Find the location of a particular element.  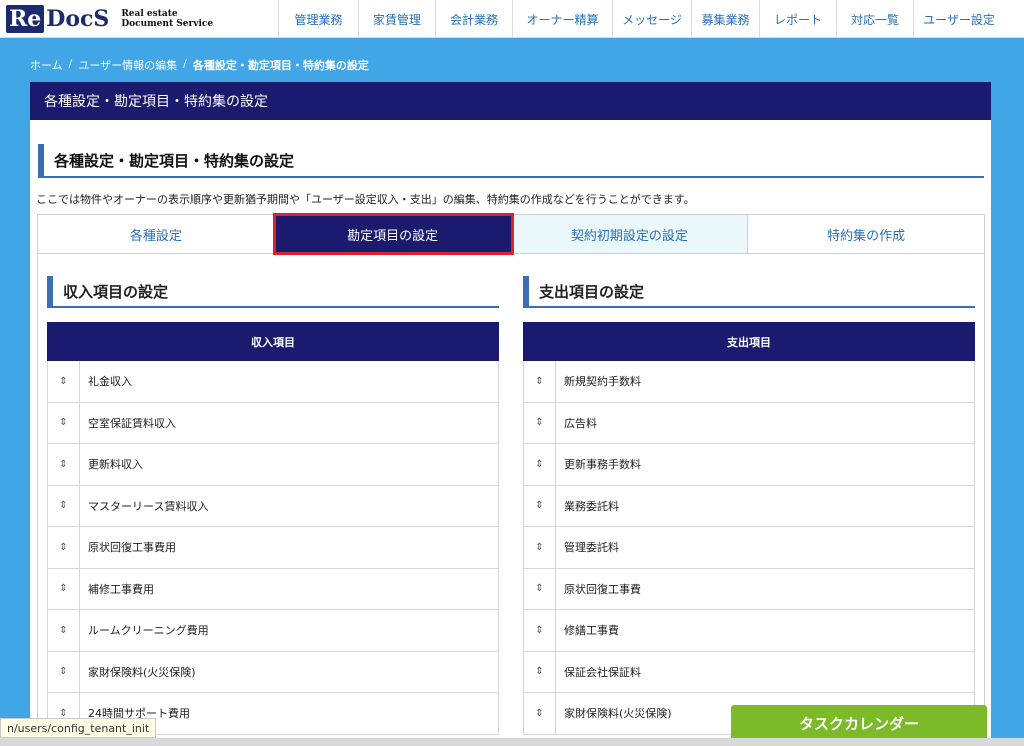

nav-item: 募集業務 is located at coordinates (725, 19).